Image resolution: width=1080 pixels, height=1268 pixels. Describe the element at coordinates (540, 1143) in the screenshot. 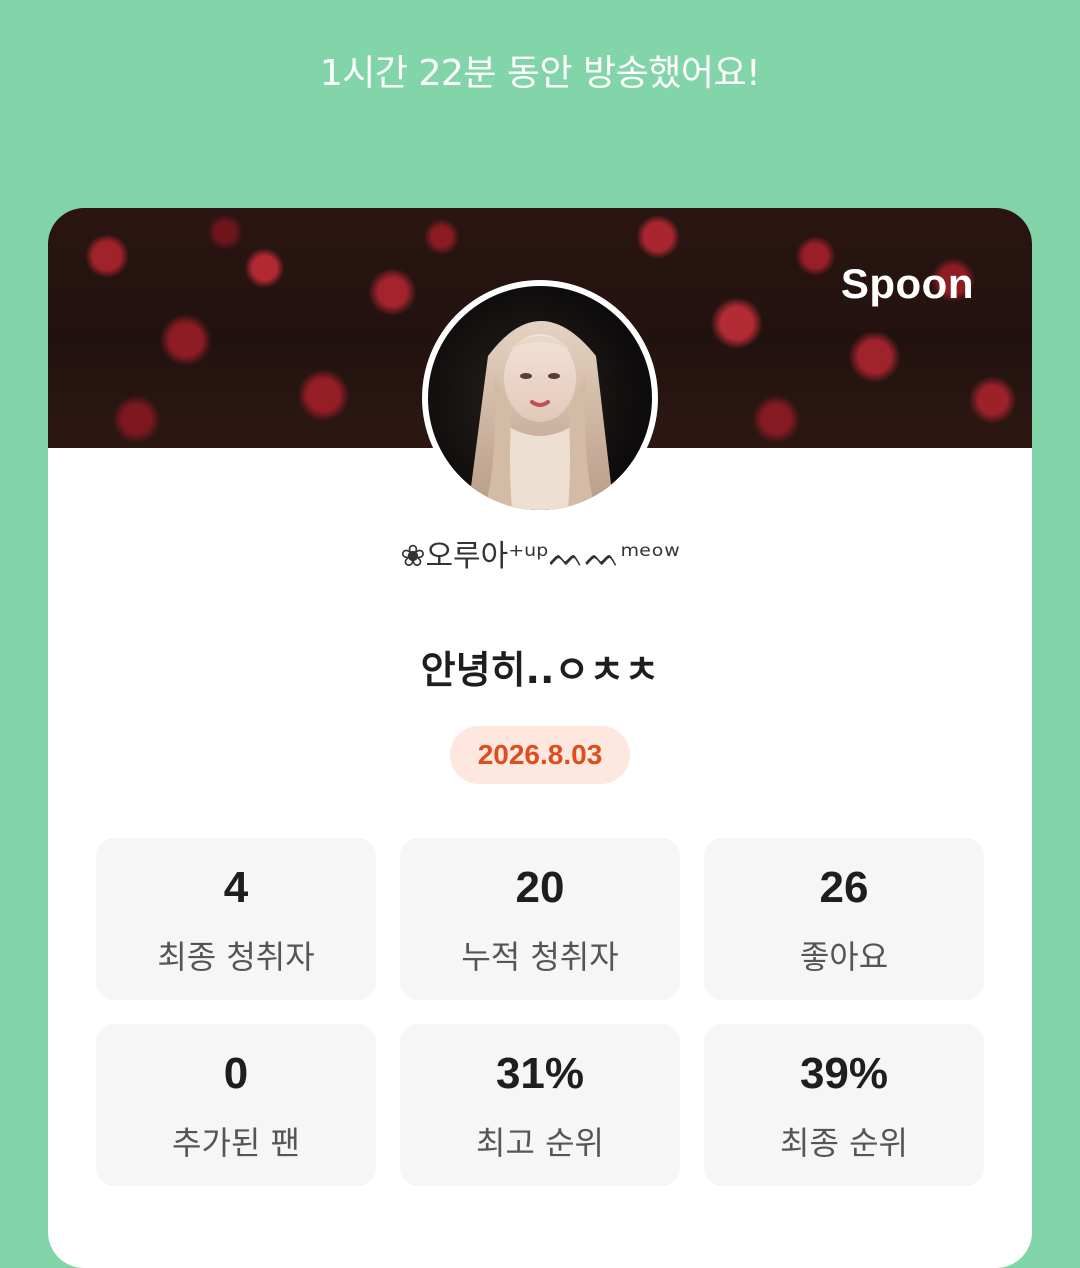

I see `stat-label: 최고 순위` at that location.